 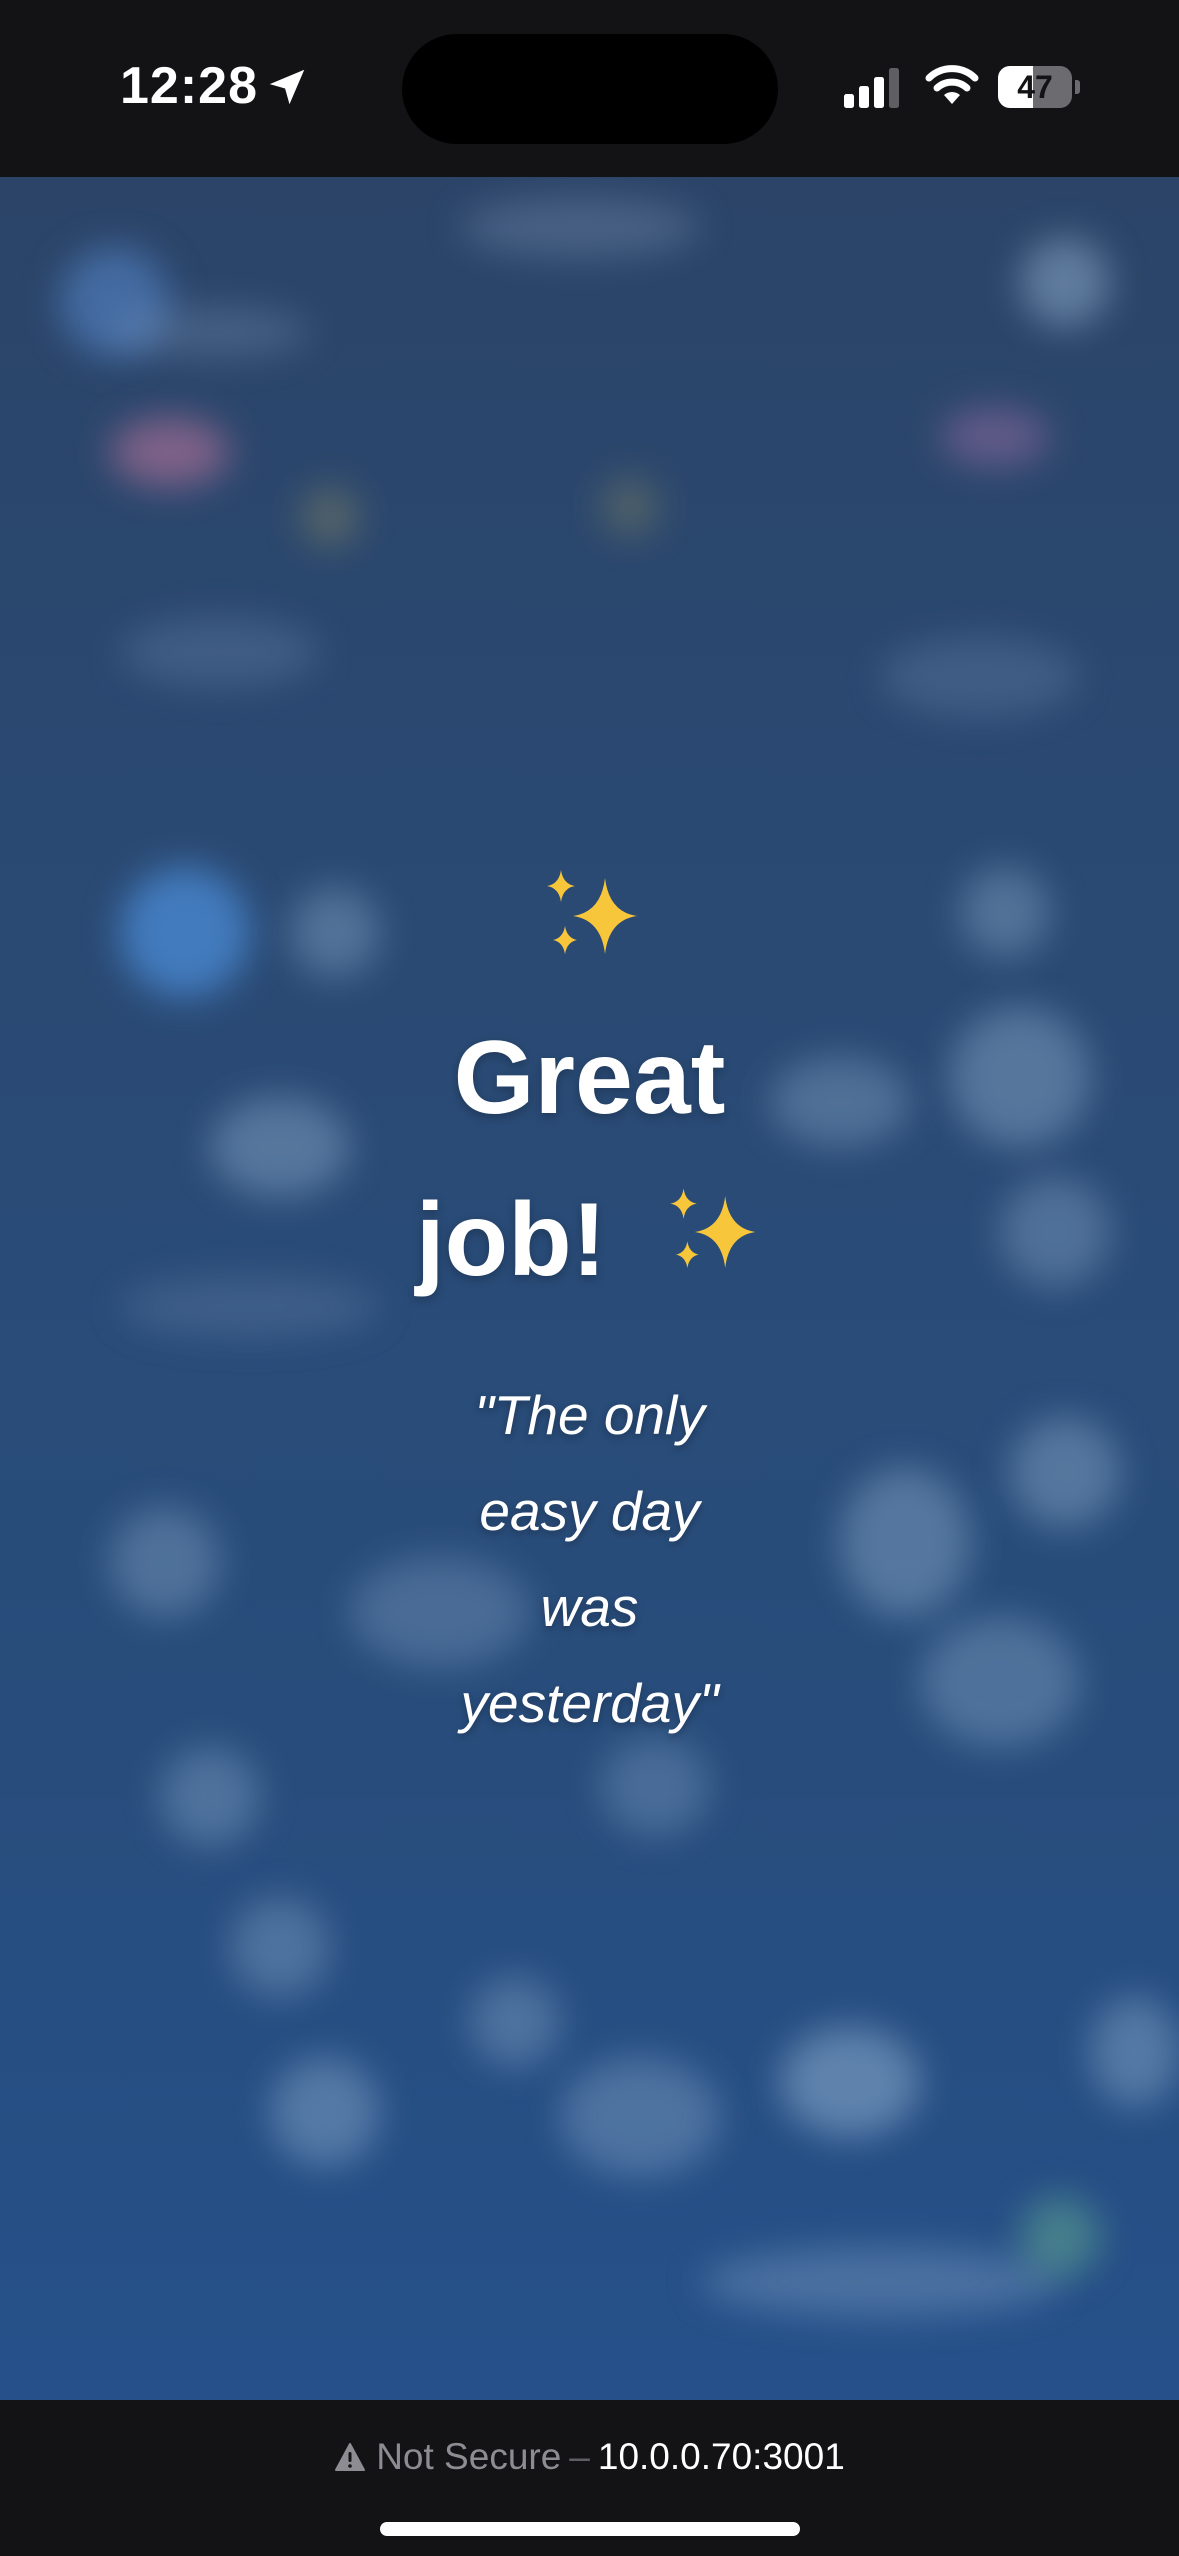 What do you see at coordinates (589, 1511) in the screenshot?
I see `quote-line: easy day` at bounding box center [589, 1511].